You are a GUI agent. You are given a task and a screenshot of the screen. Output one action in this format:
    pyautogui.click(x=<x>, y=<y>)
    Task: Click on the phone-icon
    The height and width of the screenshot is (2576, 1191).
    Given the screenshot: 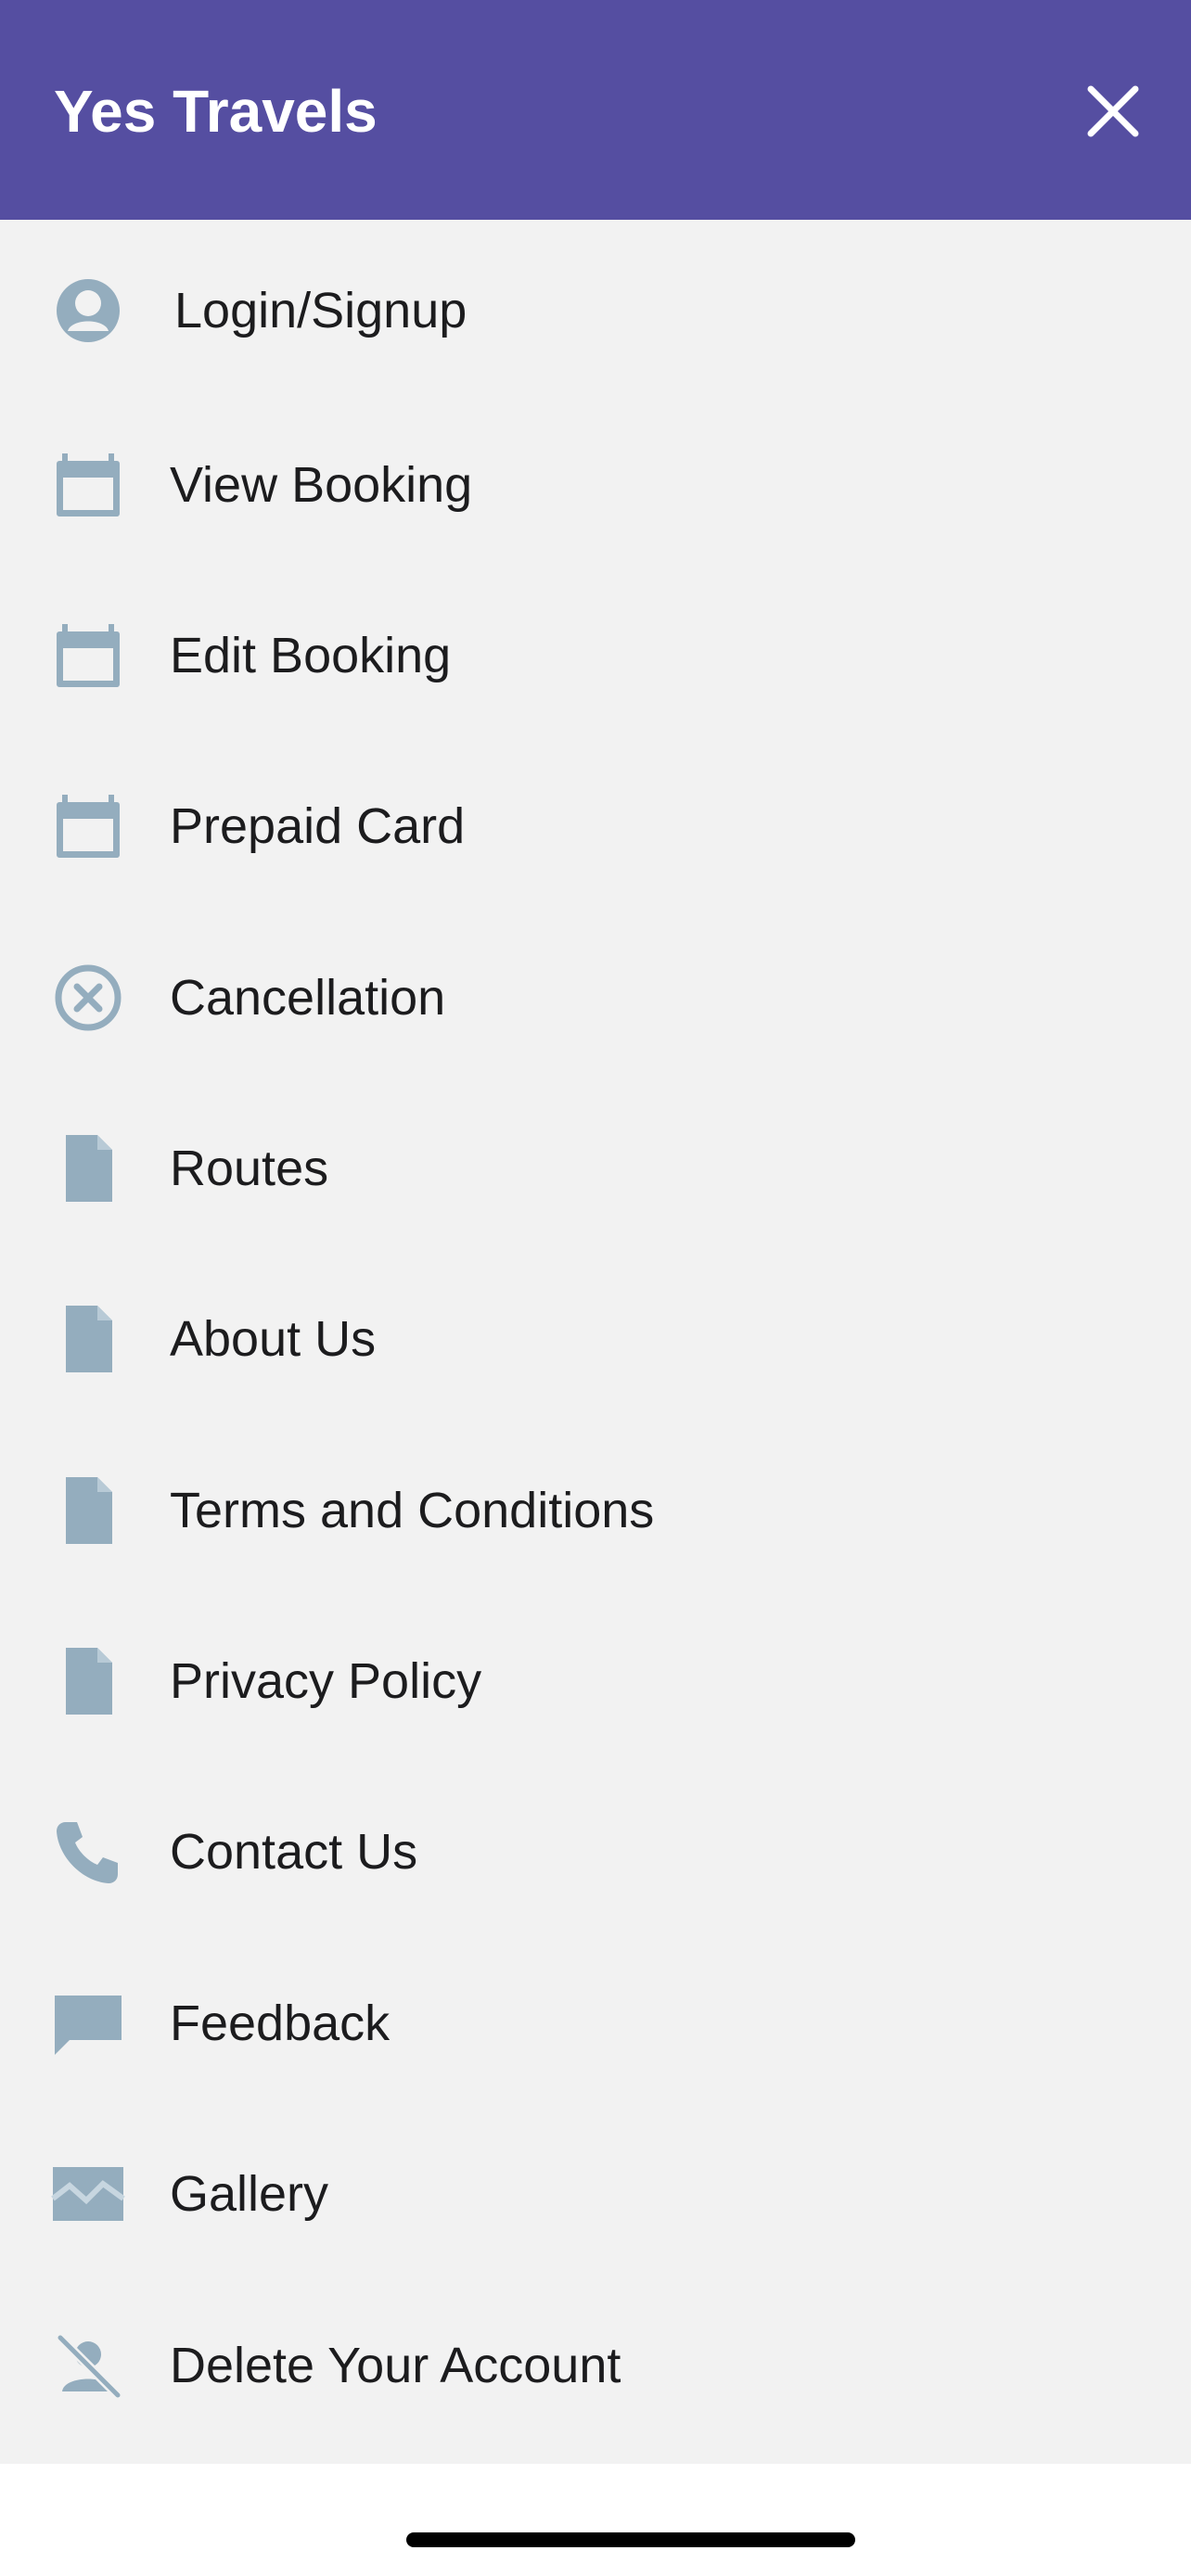 What is the action you would take?
    pyautogui.click(x=88, y=1852)
    